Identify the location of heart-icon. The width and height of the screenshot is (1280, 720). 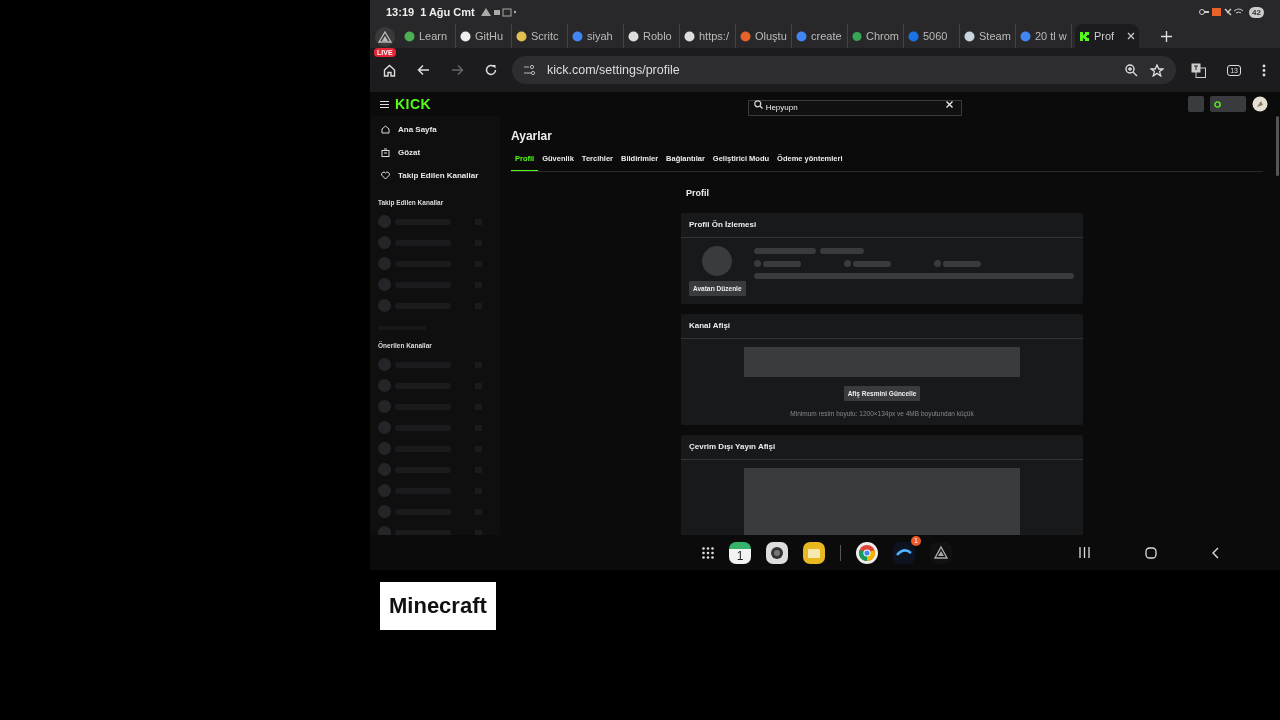
(385, 175).